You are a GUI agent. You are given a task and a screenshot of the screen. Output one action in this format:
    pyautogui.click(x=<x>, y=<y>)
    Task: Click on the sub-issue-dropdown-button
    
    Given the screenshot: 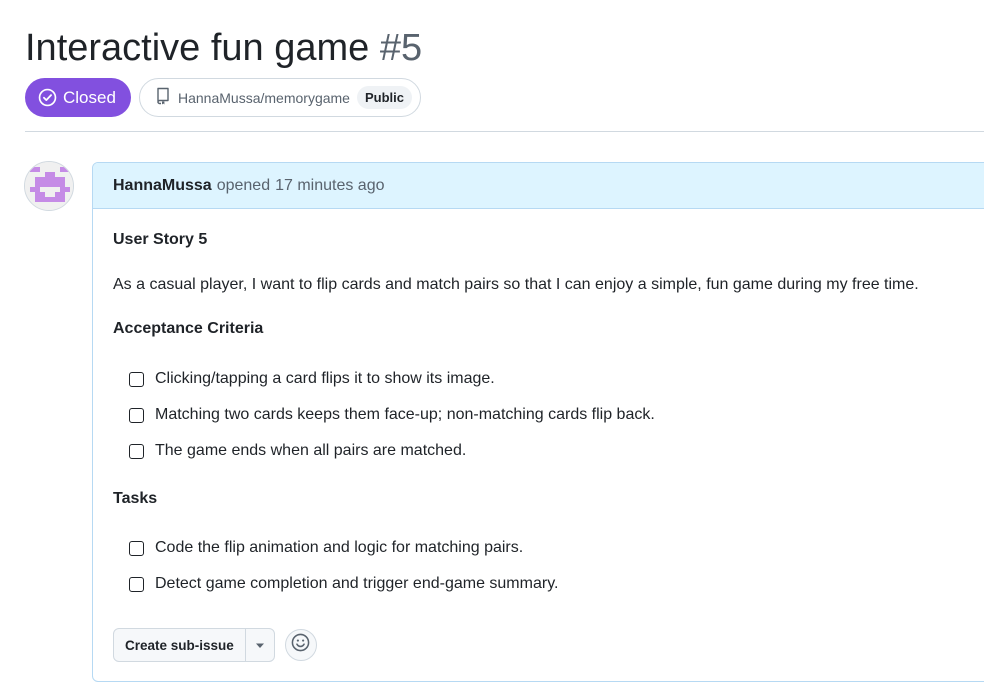 What is the action you would take?
    pyautogui.click(x=260, y=645)
    